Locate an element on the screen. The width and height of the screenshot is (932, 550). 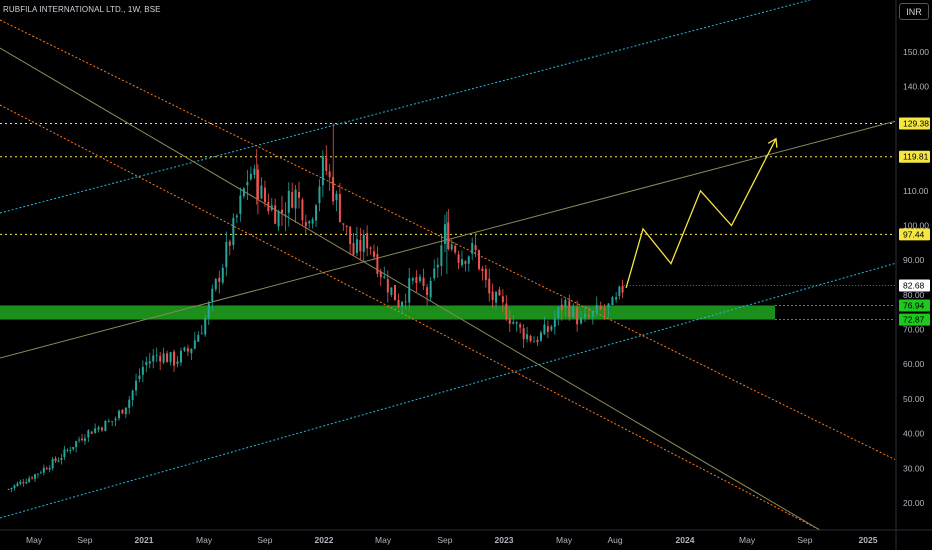
y-tick-label: 150.00 is located at coordinates (916, 52).